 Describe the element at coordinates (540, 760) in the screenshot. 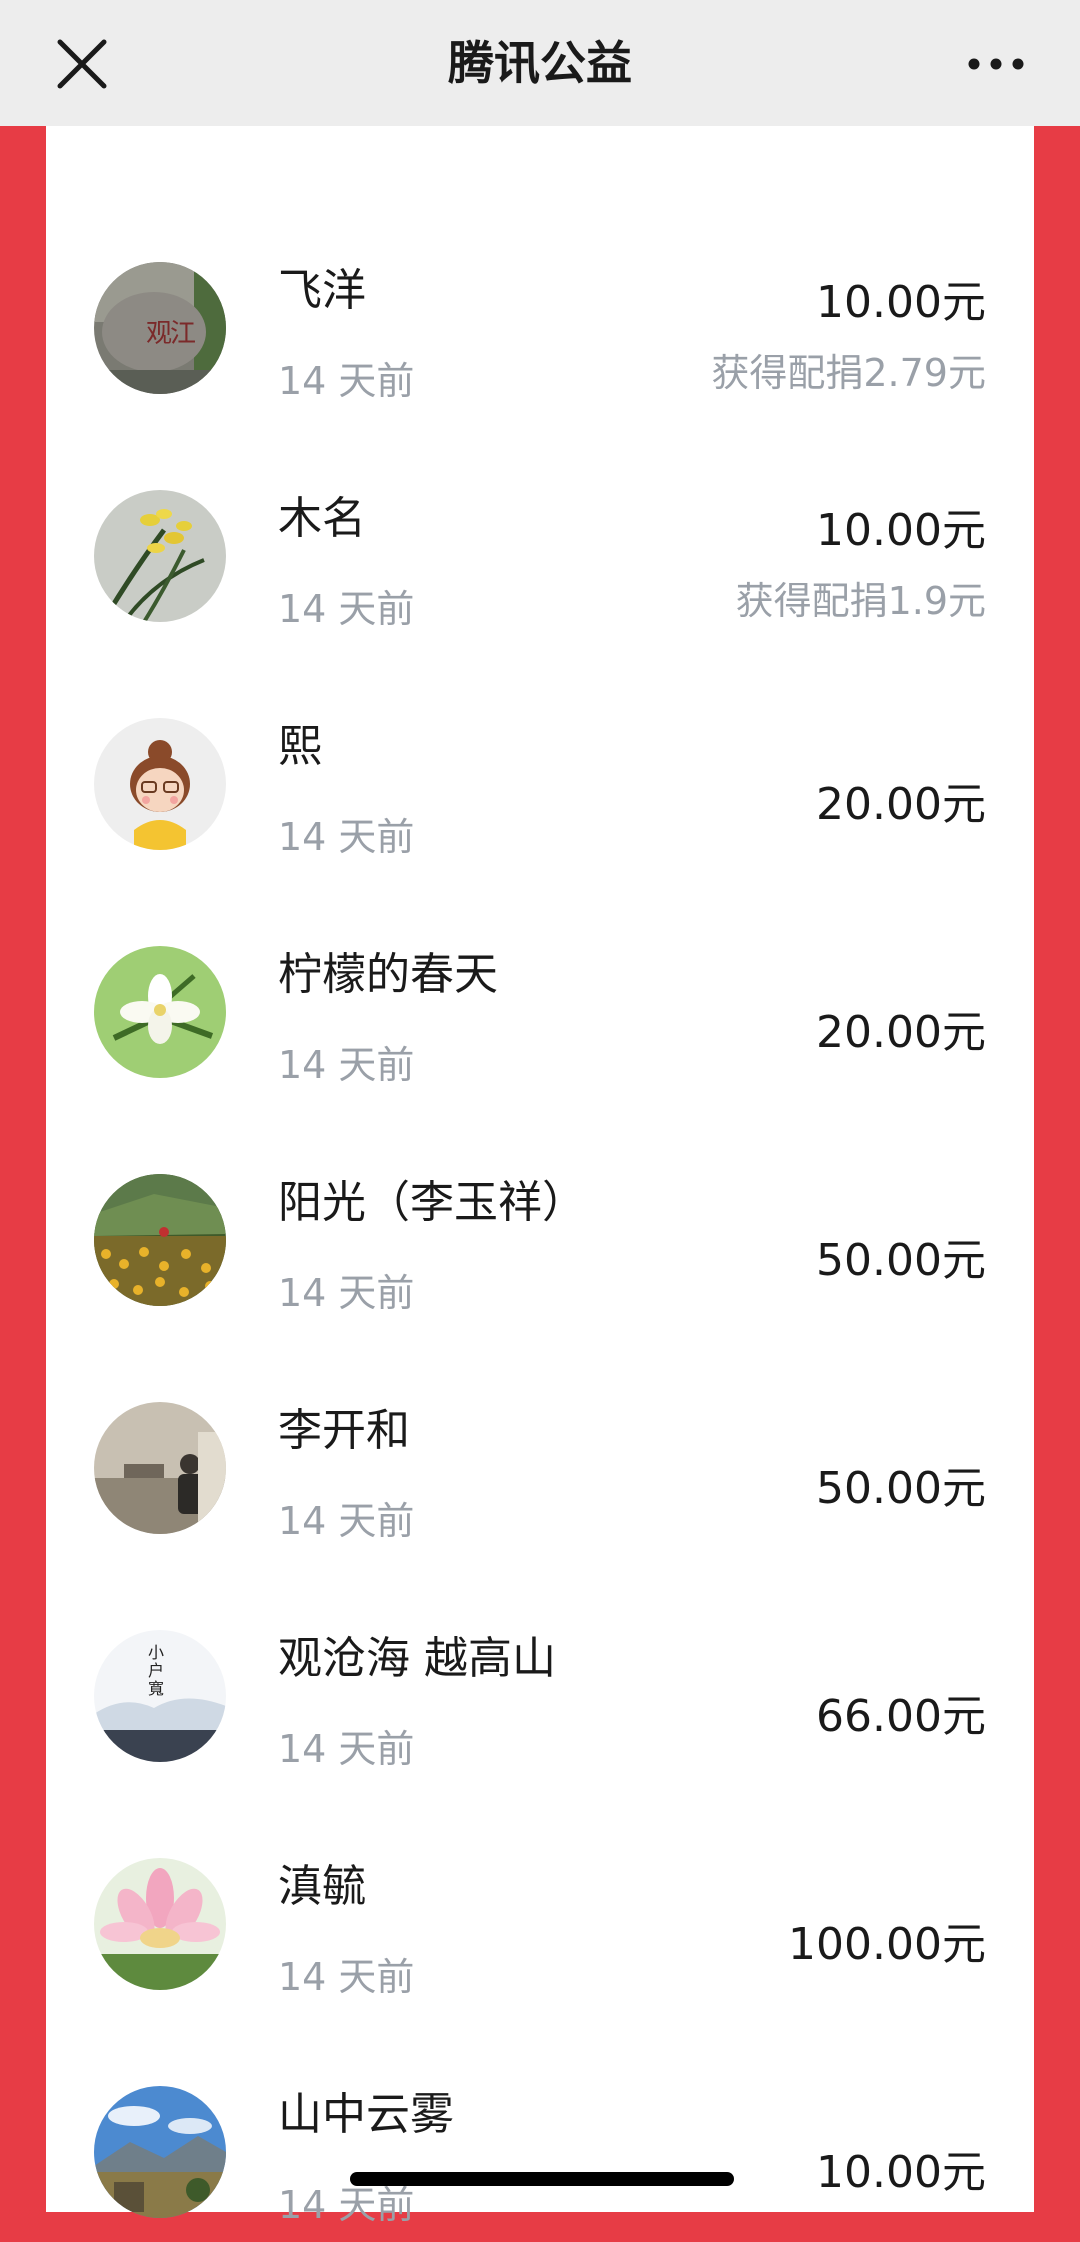

I see `donation-row: 熙 14 天前 20.00元` at that location.